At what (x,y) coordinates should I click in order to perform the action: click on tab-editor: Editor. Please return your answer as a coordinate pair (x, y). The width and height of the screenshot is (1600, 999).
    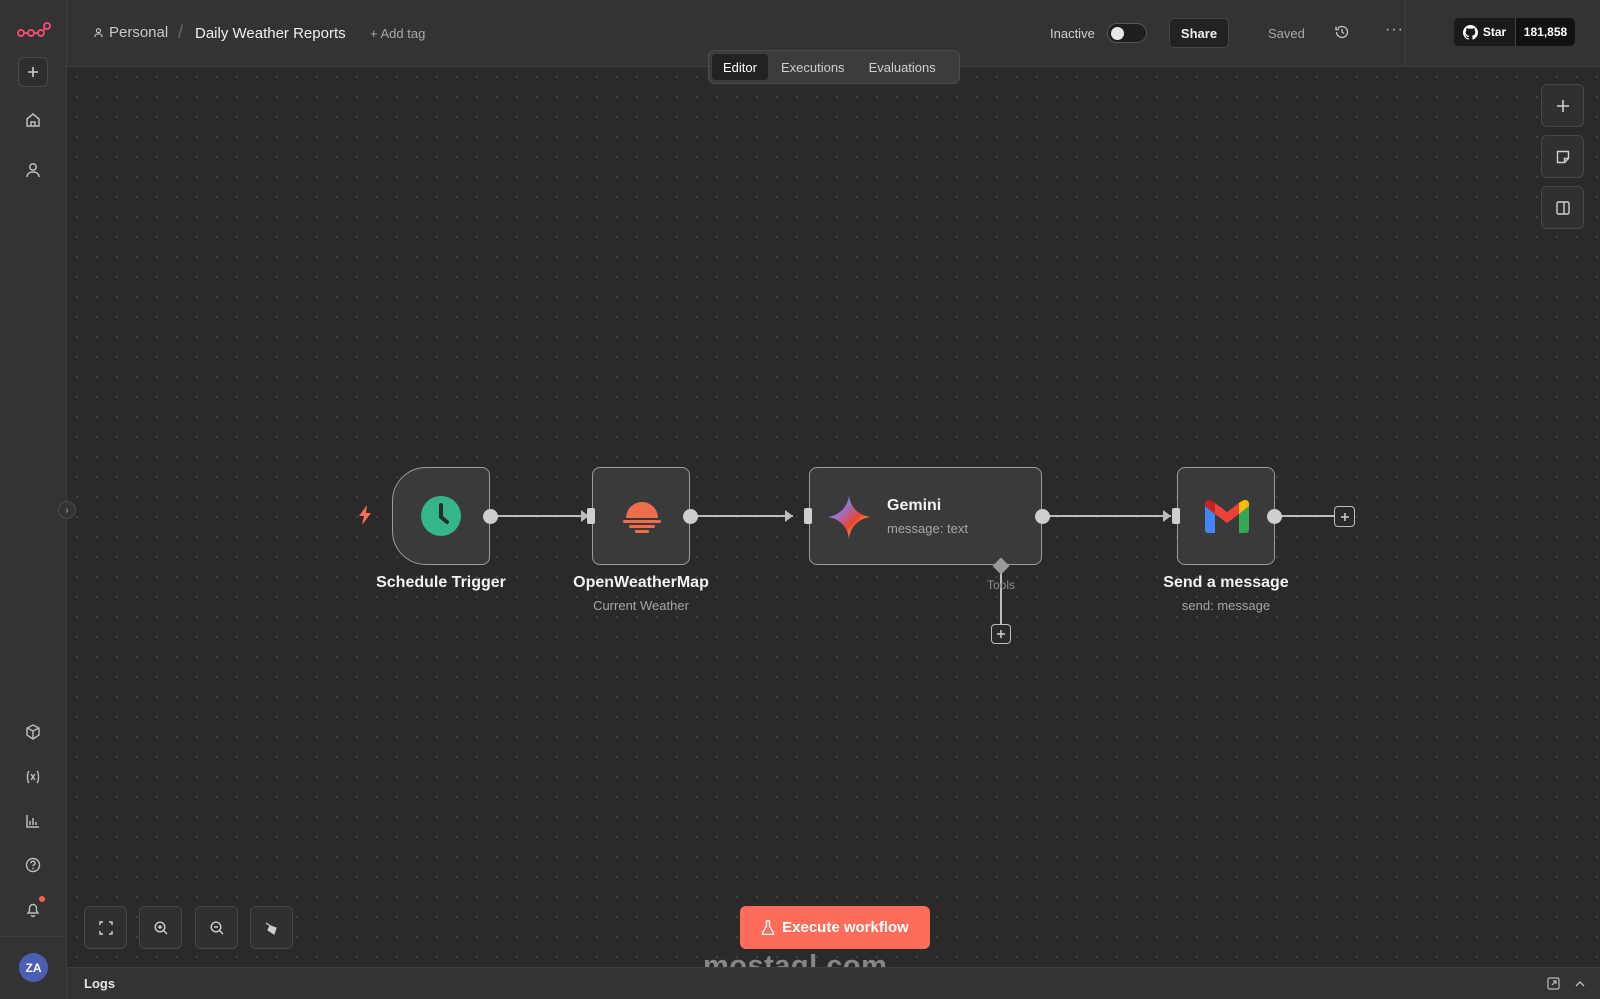
    Looking at the image, I should click on (740, 67).